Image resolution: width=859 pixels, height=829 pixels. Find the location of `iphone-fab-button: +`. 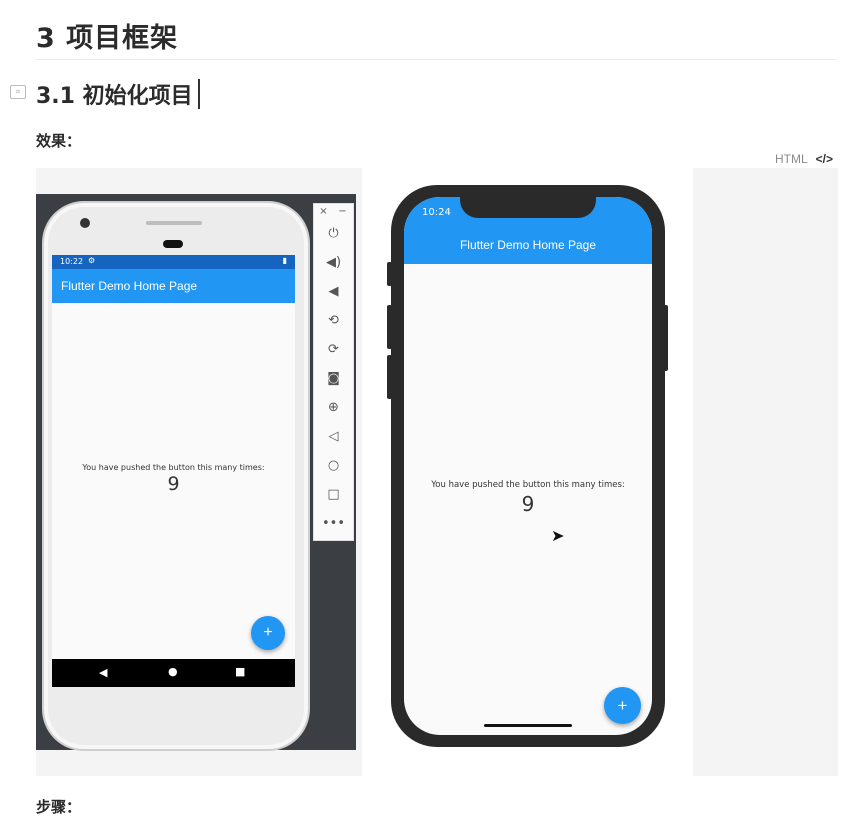

iphone-fab-button: + is located at coordinates (622, 705).